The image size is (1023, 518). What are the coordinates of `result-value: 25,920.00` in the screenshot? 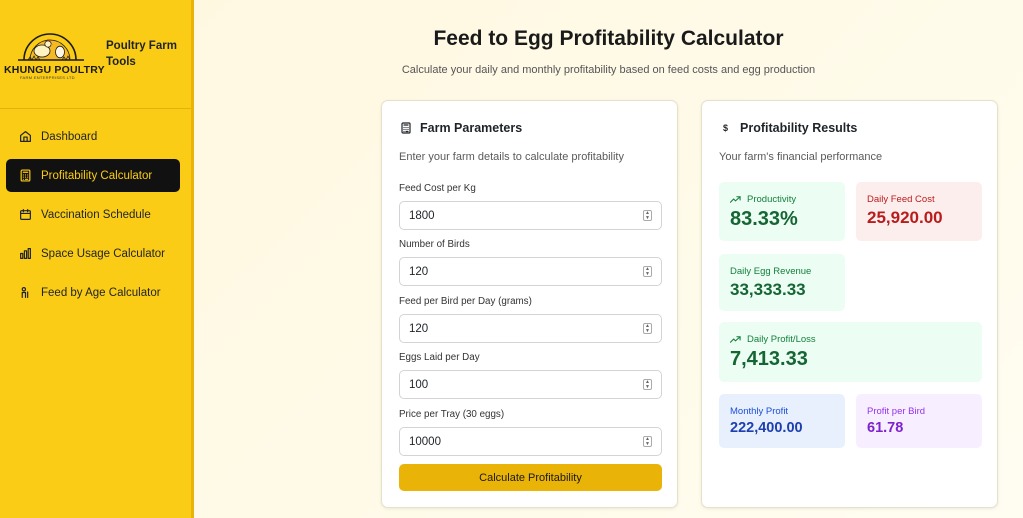 It's located at (905, 217).